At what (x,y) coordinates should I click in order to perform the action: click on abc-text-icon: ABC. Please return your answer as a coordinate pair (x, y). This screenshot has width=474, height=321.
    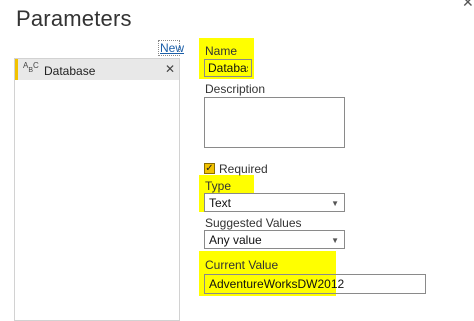
    Looking at the image, I should click on (31, 68).